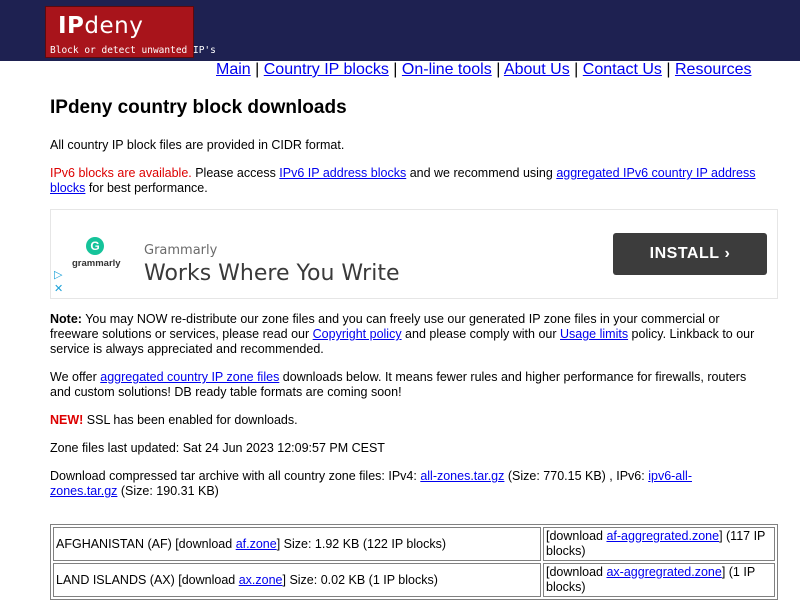 This screenshot has height=600, width=800. Describe the element at coordinates (261, 580) in the screenshot. I see `zone-download-link: ax.zone` at that location.